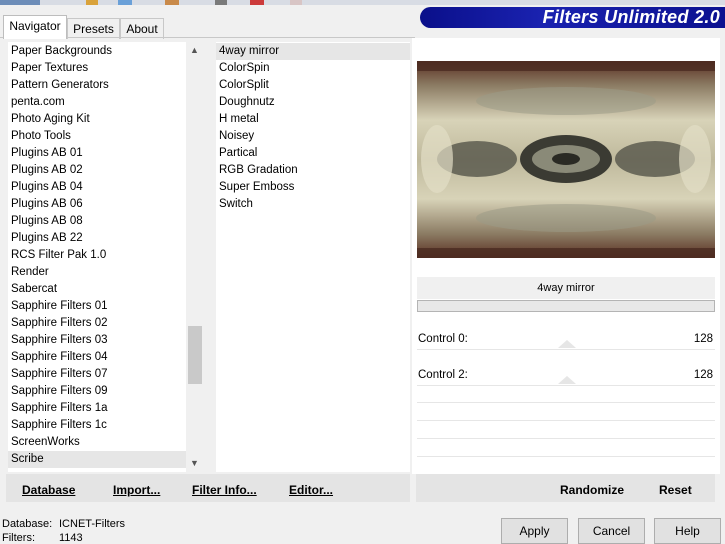  What do you see at coordinates (48, 490) in the screenshot?
I see `database-button: Database` at bounding box center [48, 490].